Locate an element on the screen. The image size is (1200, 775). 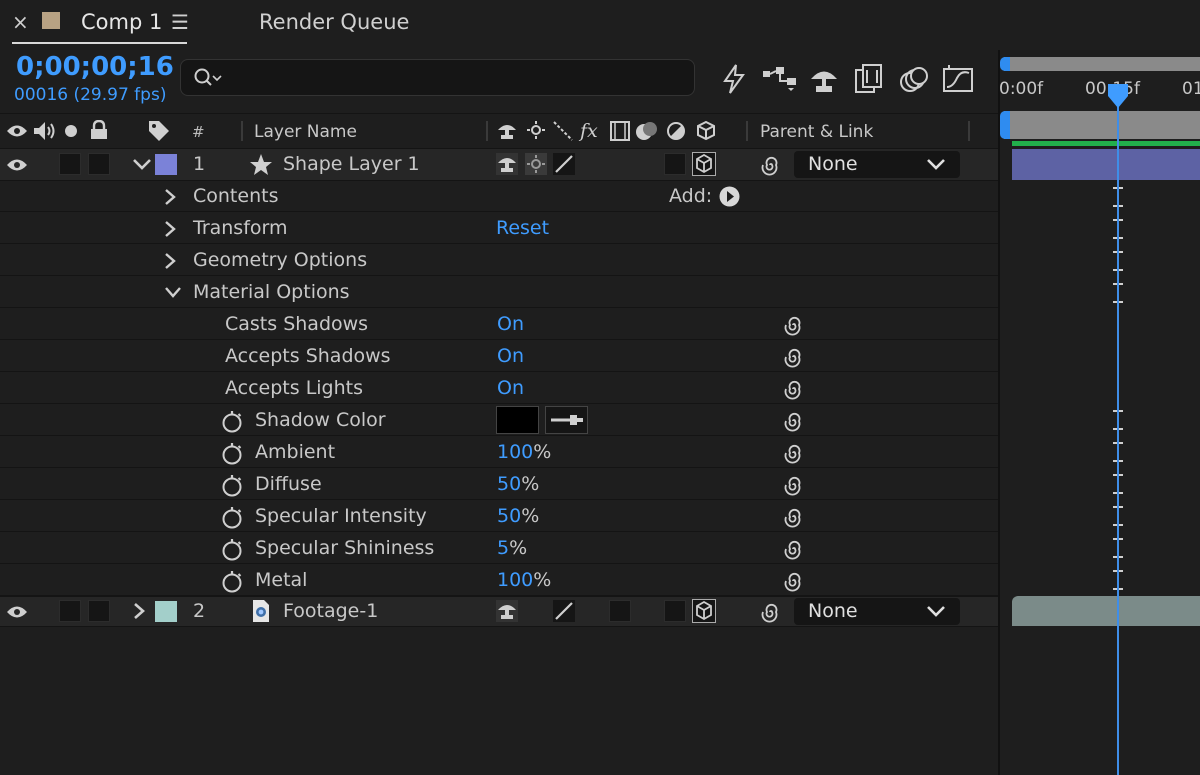
add-menu-icon is located at coordinates (729, 196).